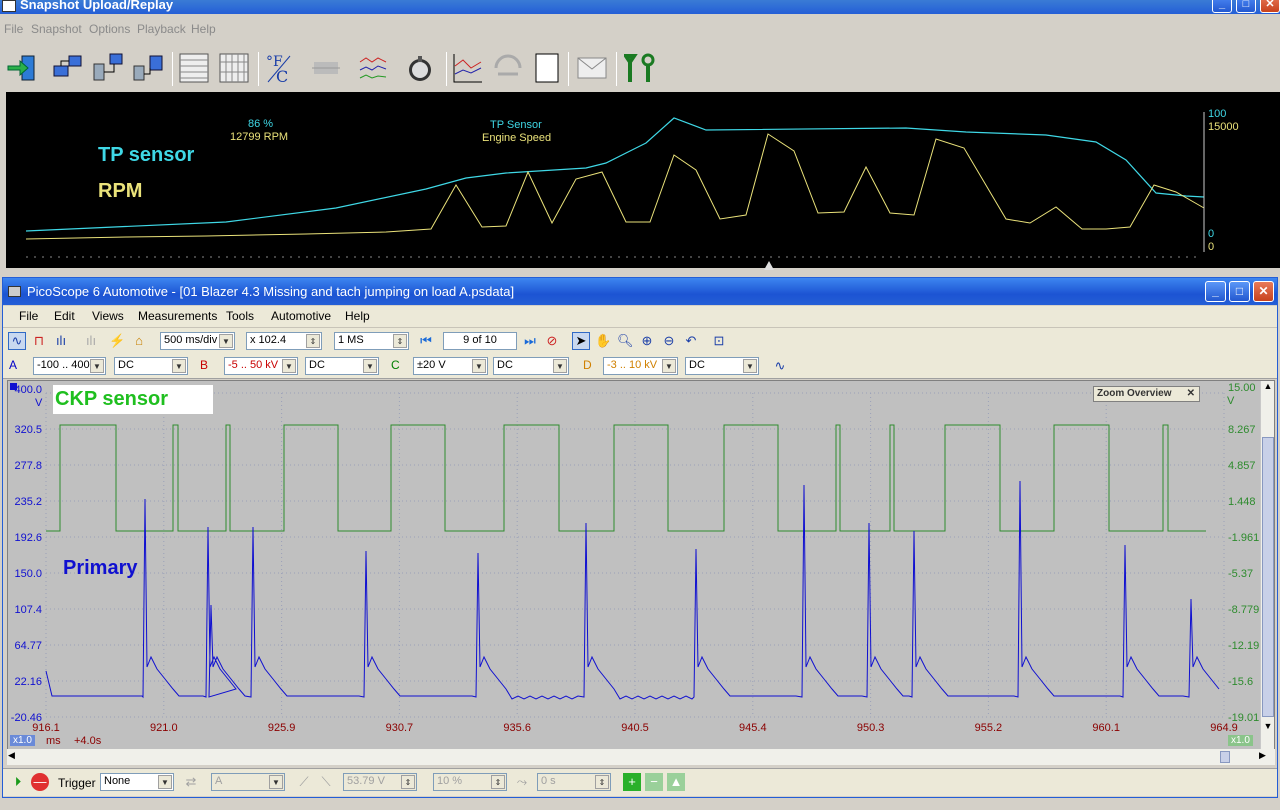 The image size is (1280, 810). Describe the element at coordinates (284, 341) in the screenshot. I see `zoom-factor-field: x 102.4 ⇕` at that location.